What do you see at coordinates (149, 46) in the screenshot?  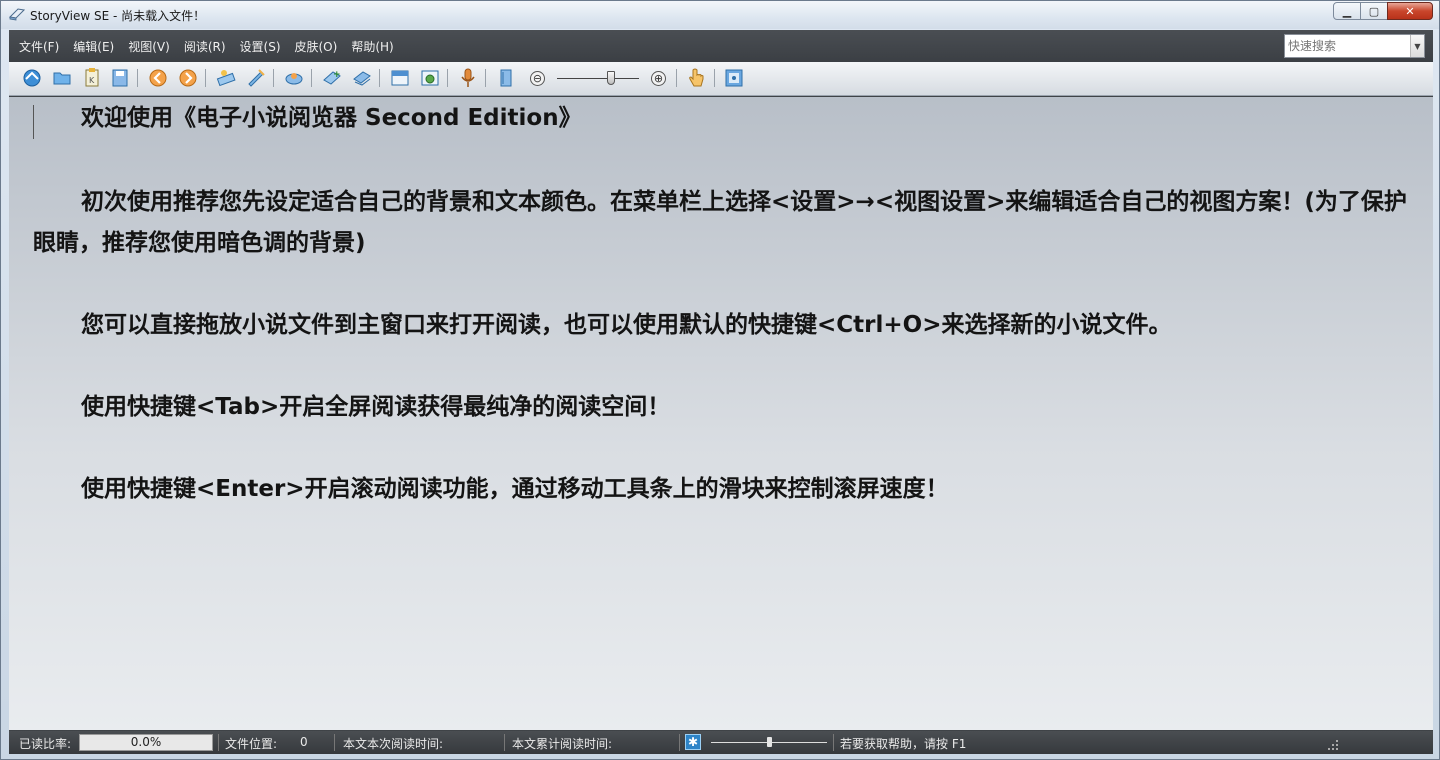 I see `menu-view: 视图(V)` at bounding box center [149, 46].